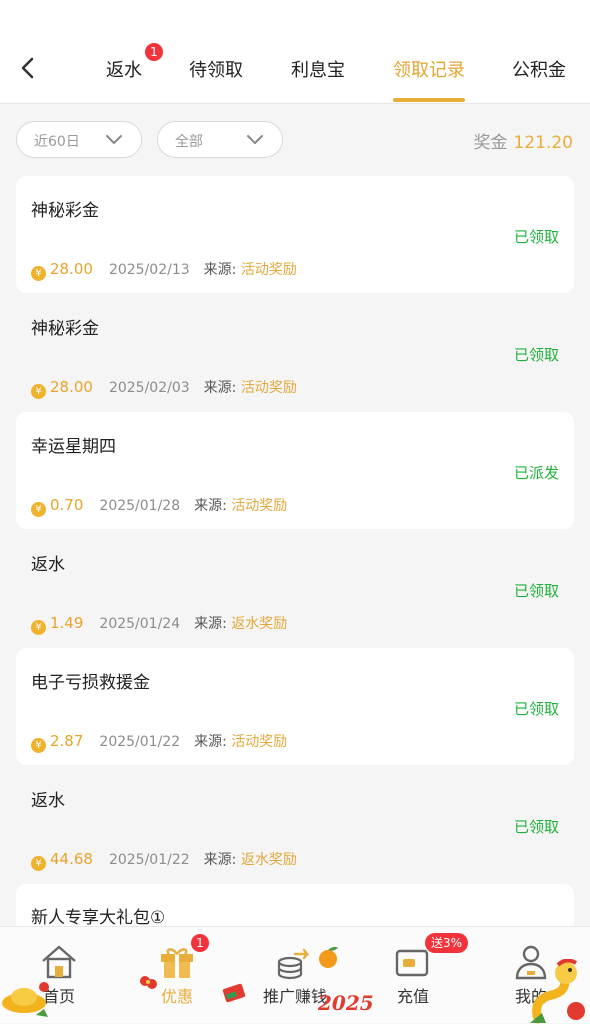 This screenshot has height=1024, width=590. I want to click on nav-promotions: 优惠, so click(177, 975).